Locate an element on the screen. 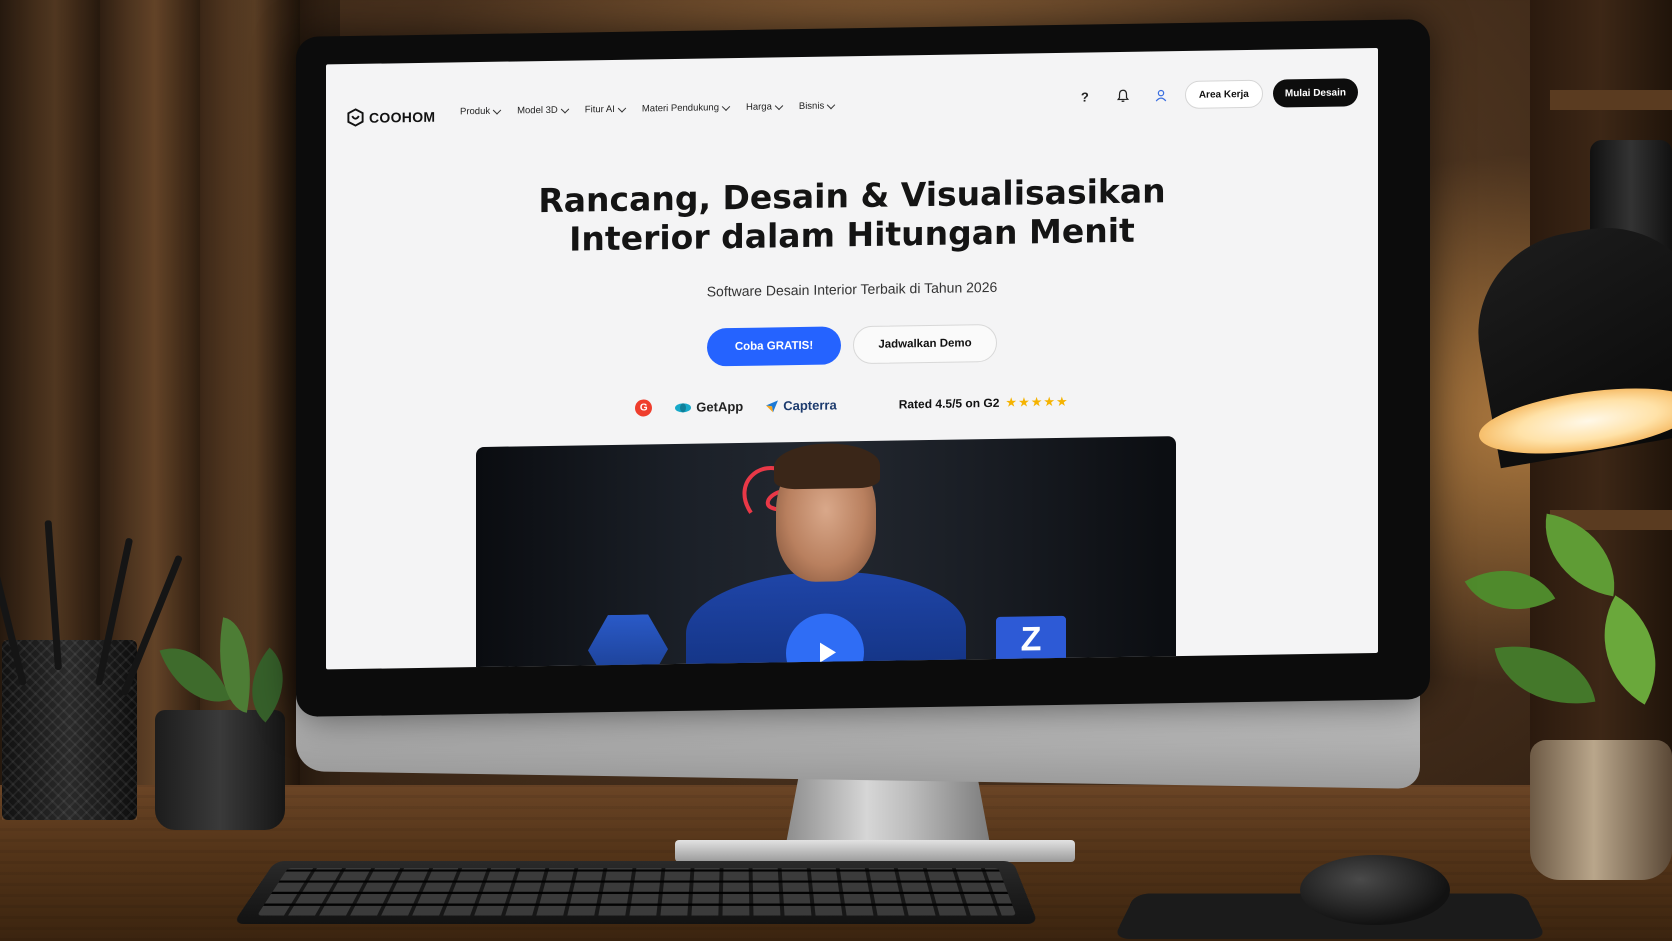 The width and height of the screenshot is (1672, 941). getapp-text: GetApp is located at coordinates (720, 406).